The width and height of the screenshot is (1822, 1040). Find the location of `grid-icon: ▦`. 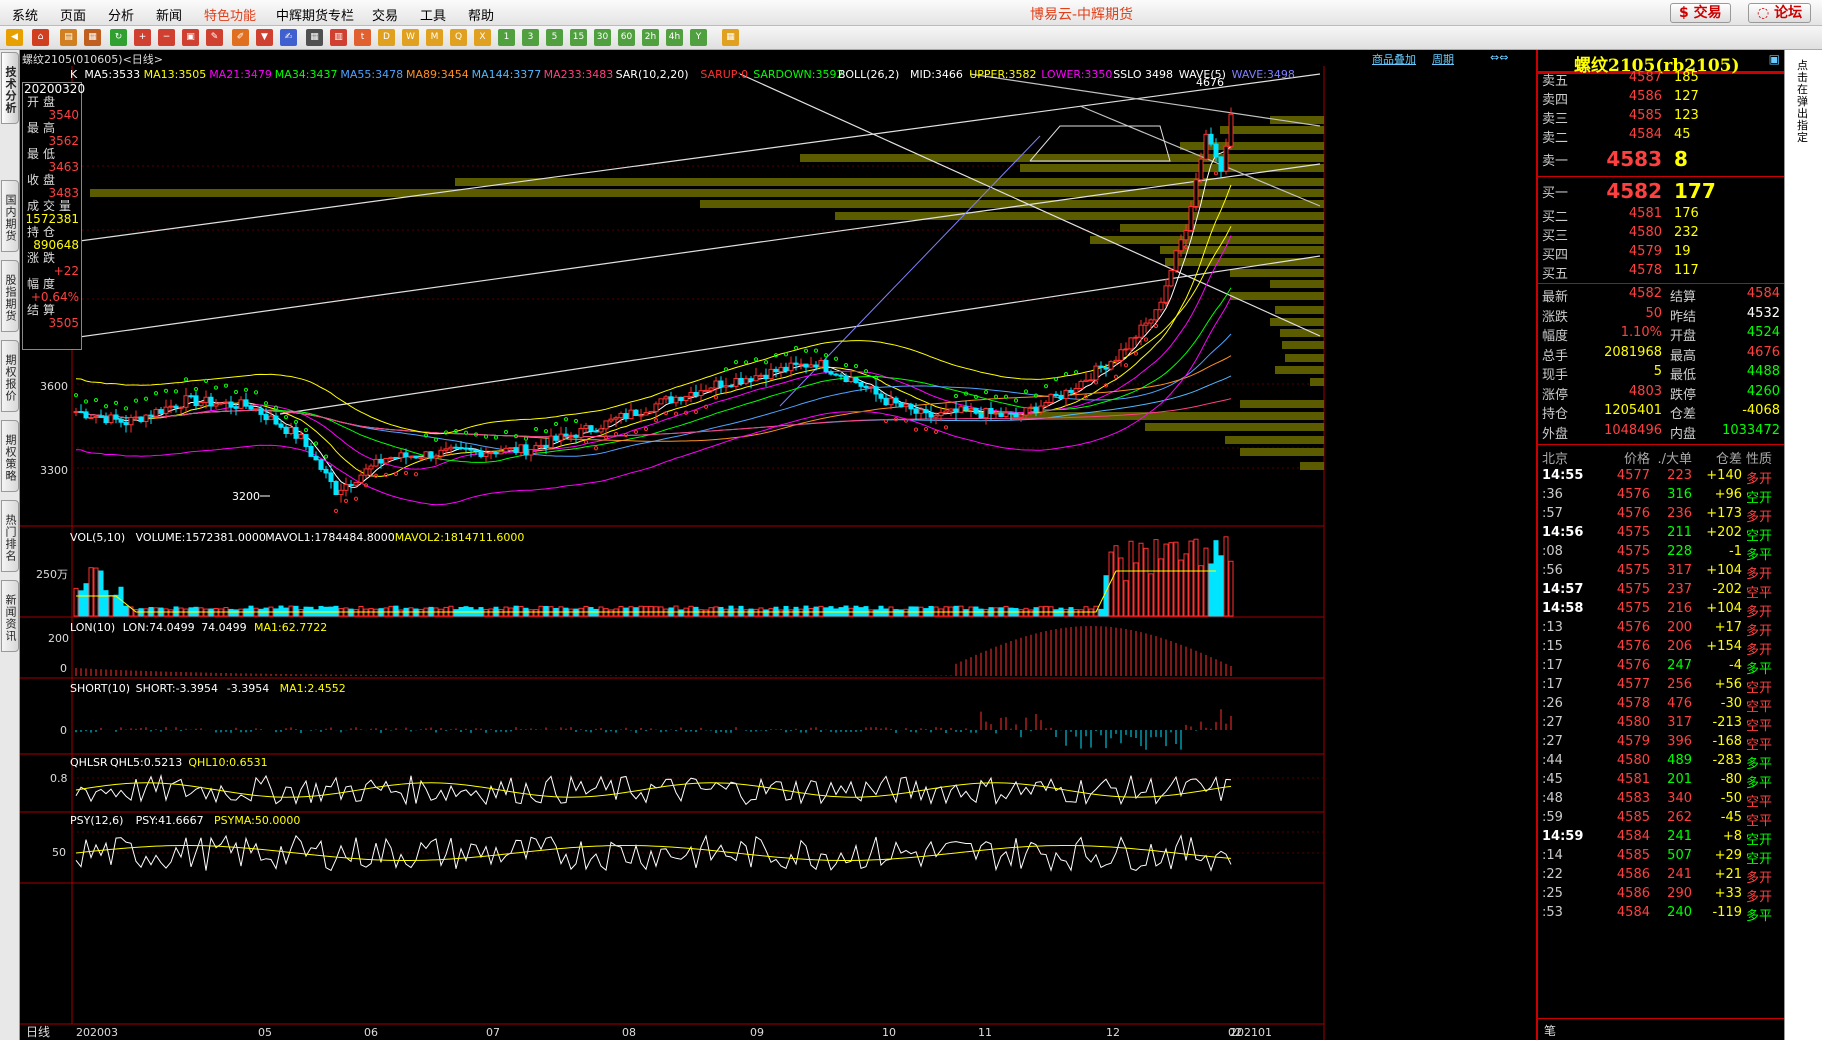

grid-icon: ▦ is located at coordinates (314, 37).